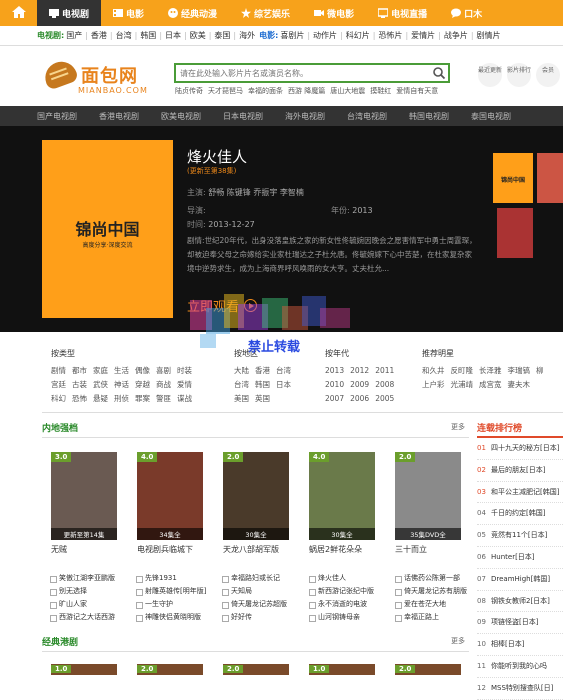 This screenshot has height=700, width=563. What do you see at coordinates (262, 370) in the screenshot?
I see `filter-region-link: 香港` at bounding box center [262, 370].